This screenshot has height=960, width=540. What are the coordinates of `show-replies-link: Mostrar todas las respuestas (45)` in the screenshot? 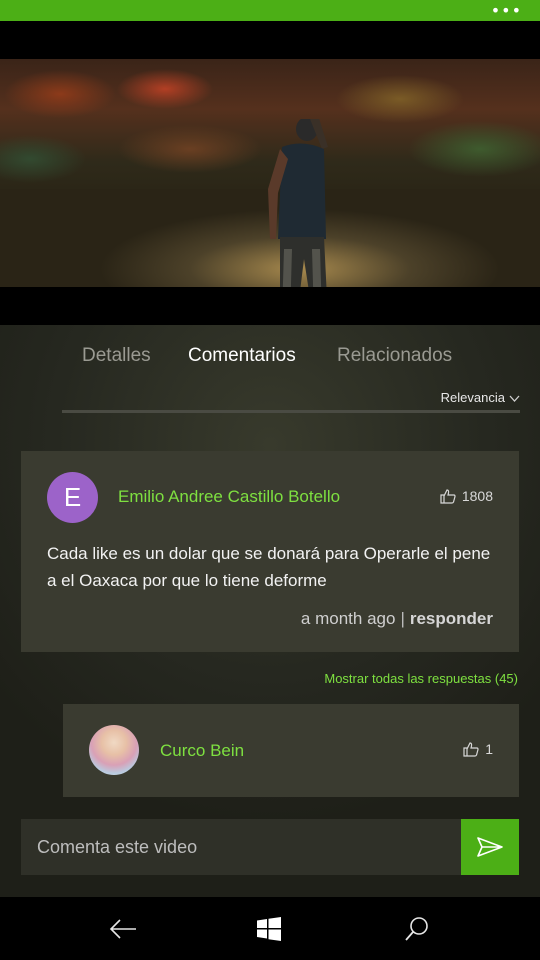 It's located at (421, 678).